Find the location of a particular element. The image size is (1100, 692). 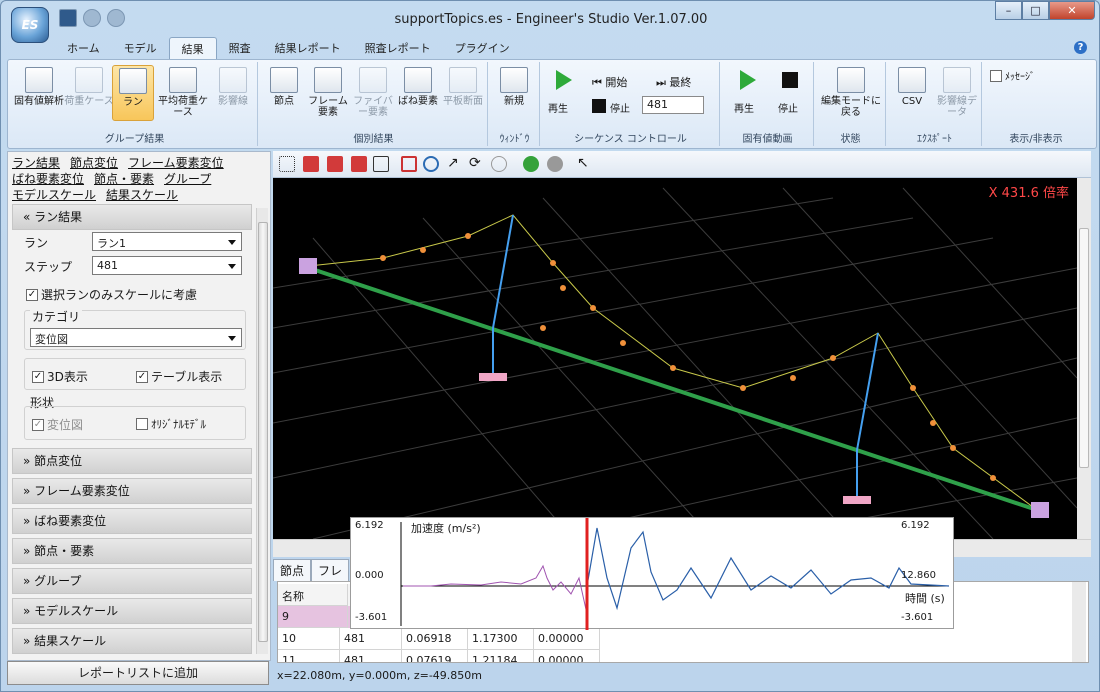

new-window-icon is located at coordinates (514, 80).